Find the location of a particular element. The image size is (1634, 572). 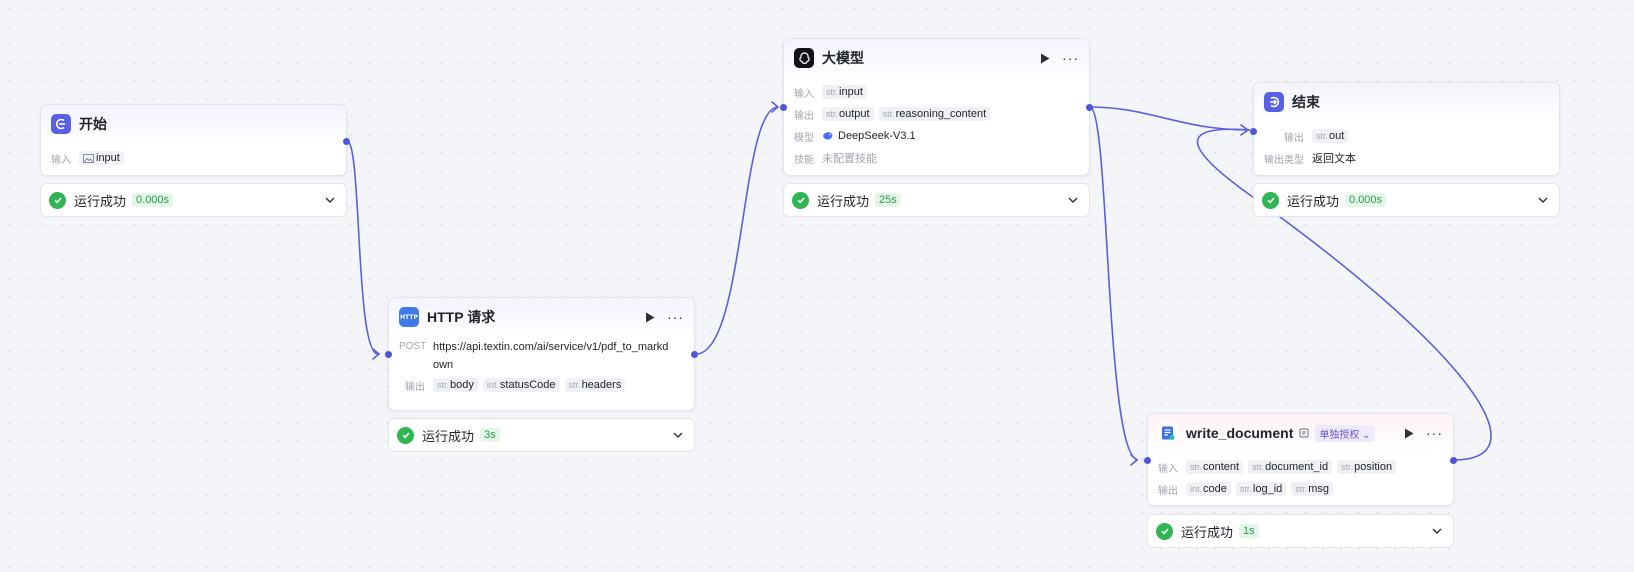

skill-value: 未配置技能 is located at coordinates (849, 159).